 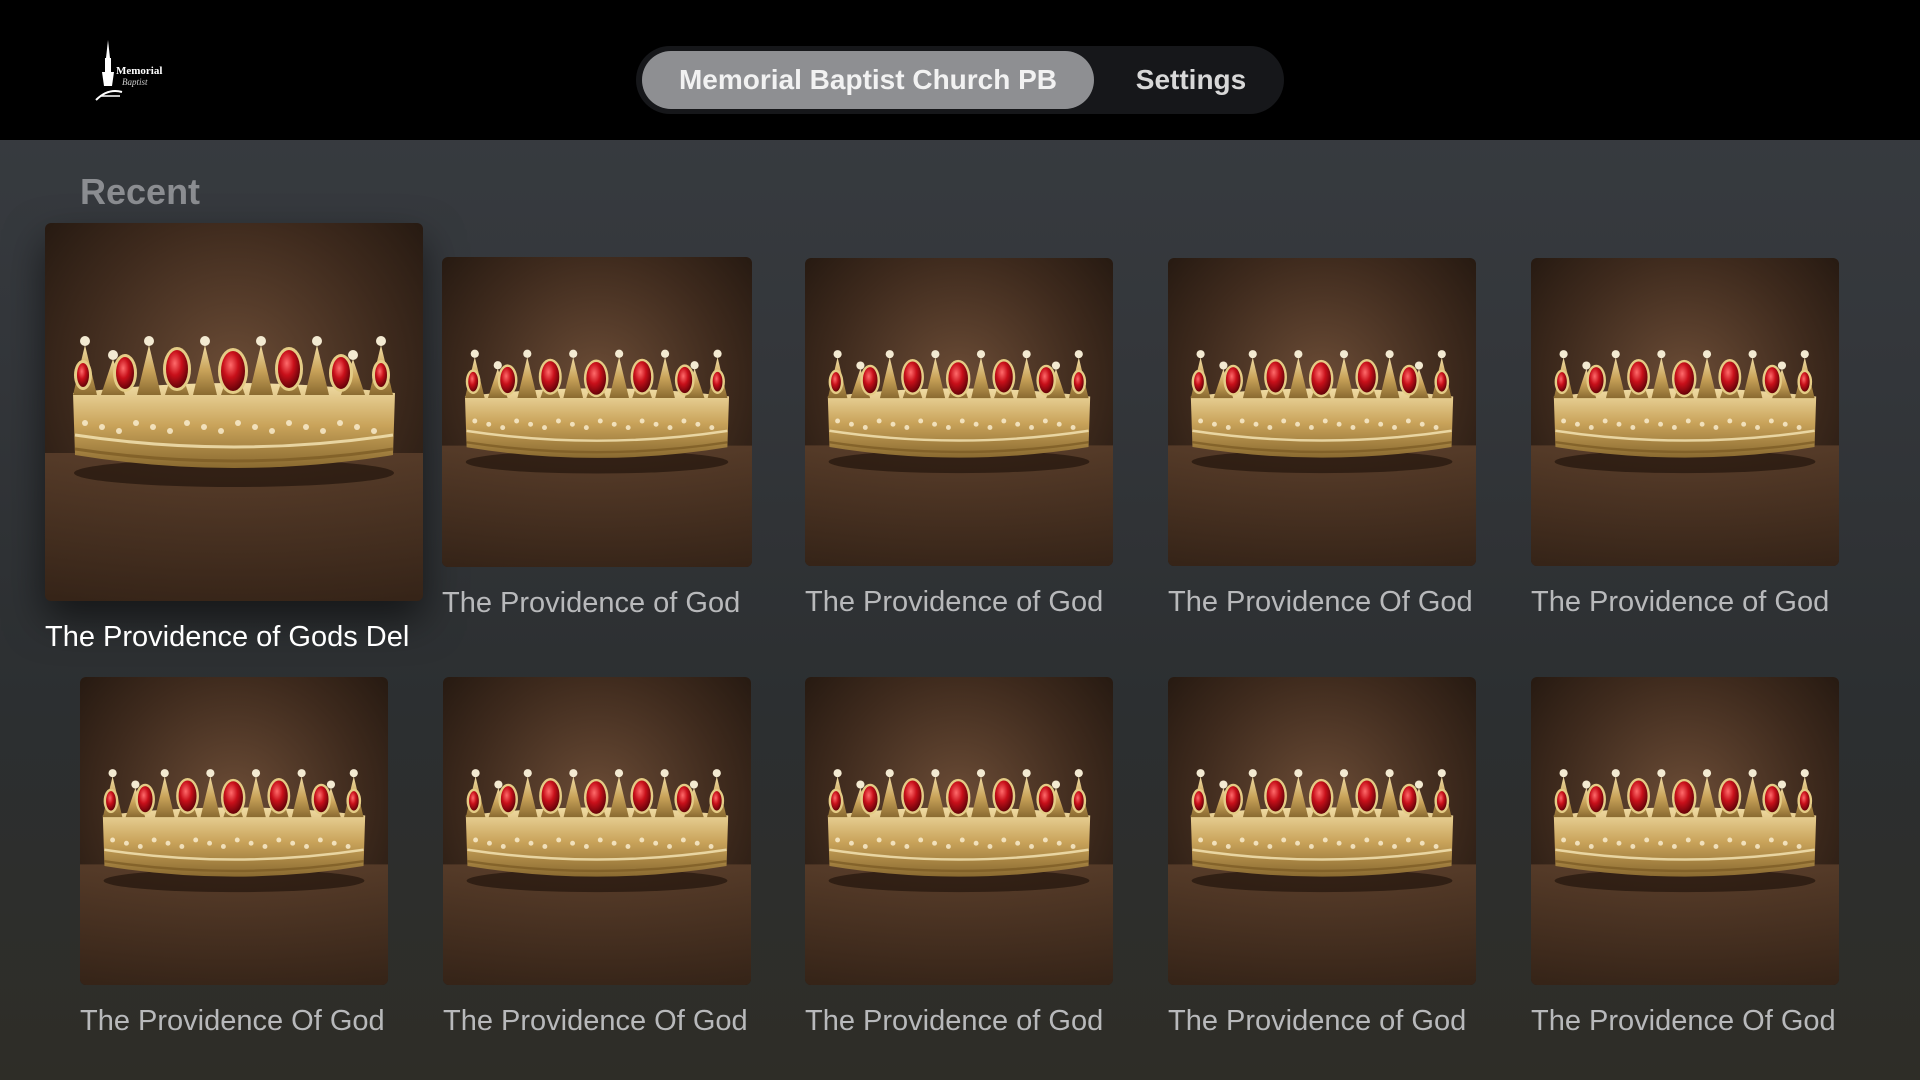 What do you see at coordinates (227, 637) in the screenshot?
I see `sermon-title: The Providence of Gods Del` at bounding box center [227, 637].